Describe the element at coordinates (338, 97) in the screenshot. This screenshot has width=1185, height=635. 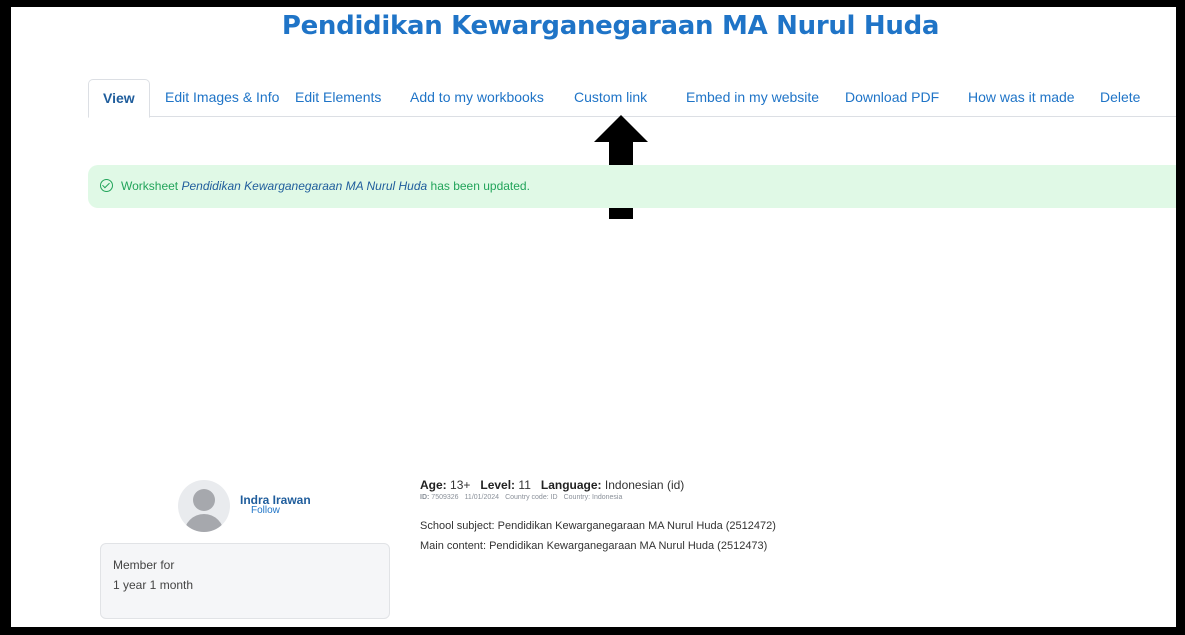
I see `tab-edit-elements: Edit Elements` at that location.